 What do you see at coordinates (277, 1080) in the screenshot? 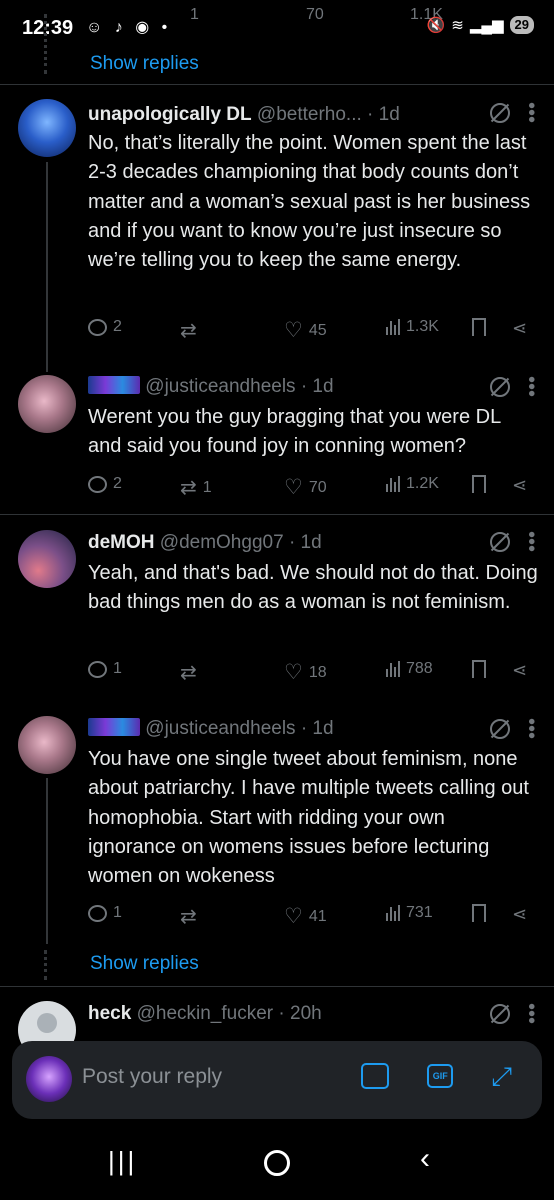
I see `reply-composer: Post your reply GIF ⤢` at bounding box center [277, 1080].